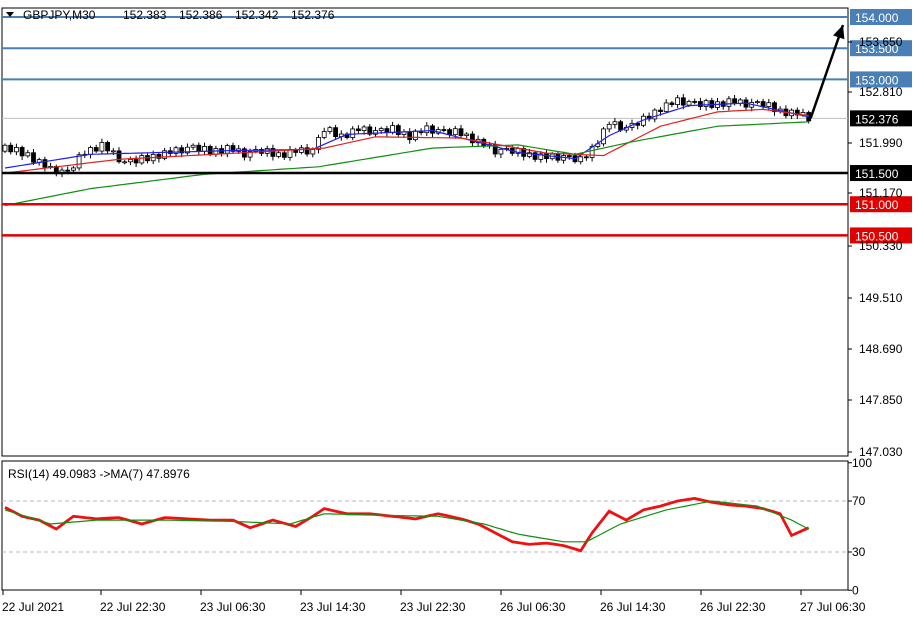 The image size is (922, 626). I want to click on rsi-title: RSI(14) 49.0983 ->MA(7) 47.8976, so click(99, 474).